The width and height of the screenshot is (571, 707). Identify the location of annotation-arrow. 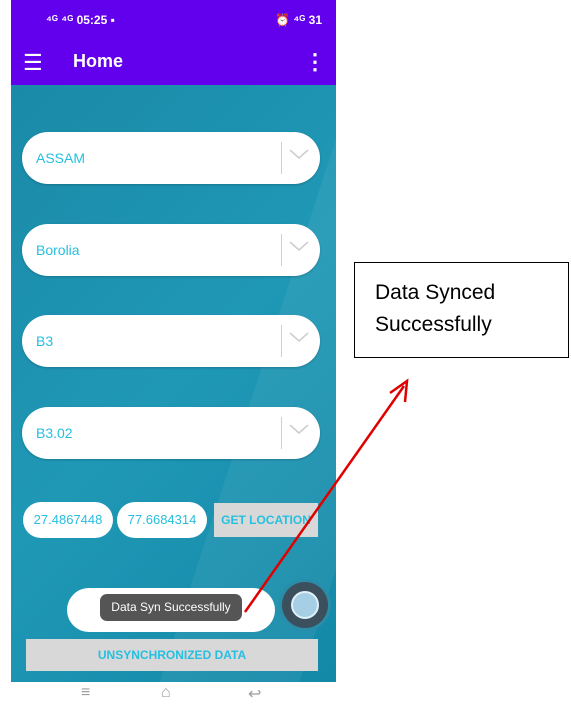
(326, 495).